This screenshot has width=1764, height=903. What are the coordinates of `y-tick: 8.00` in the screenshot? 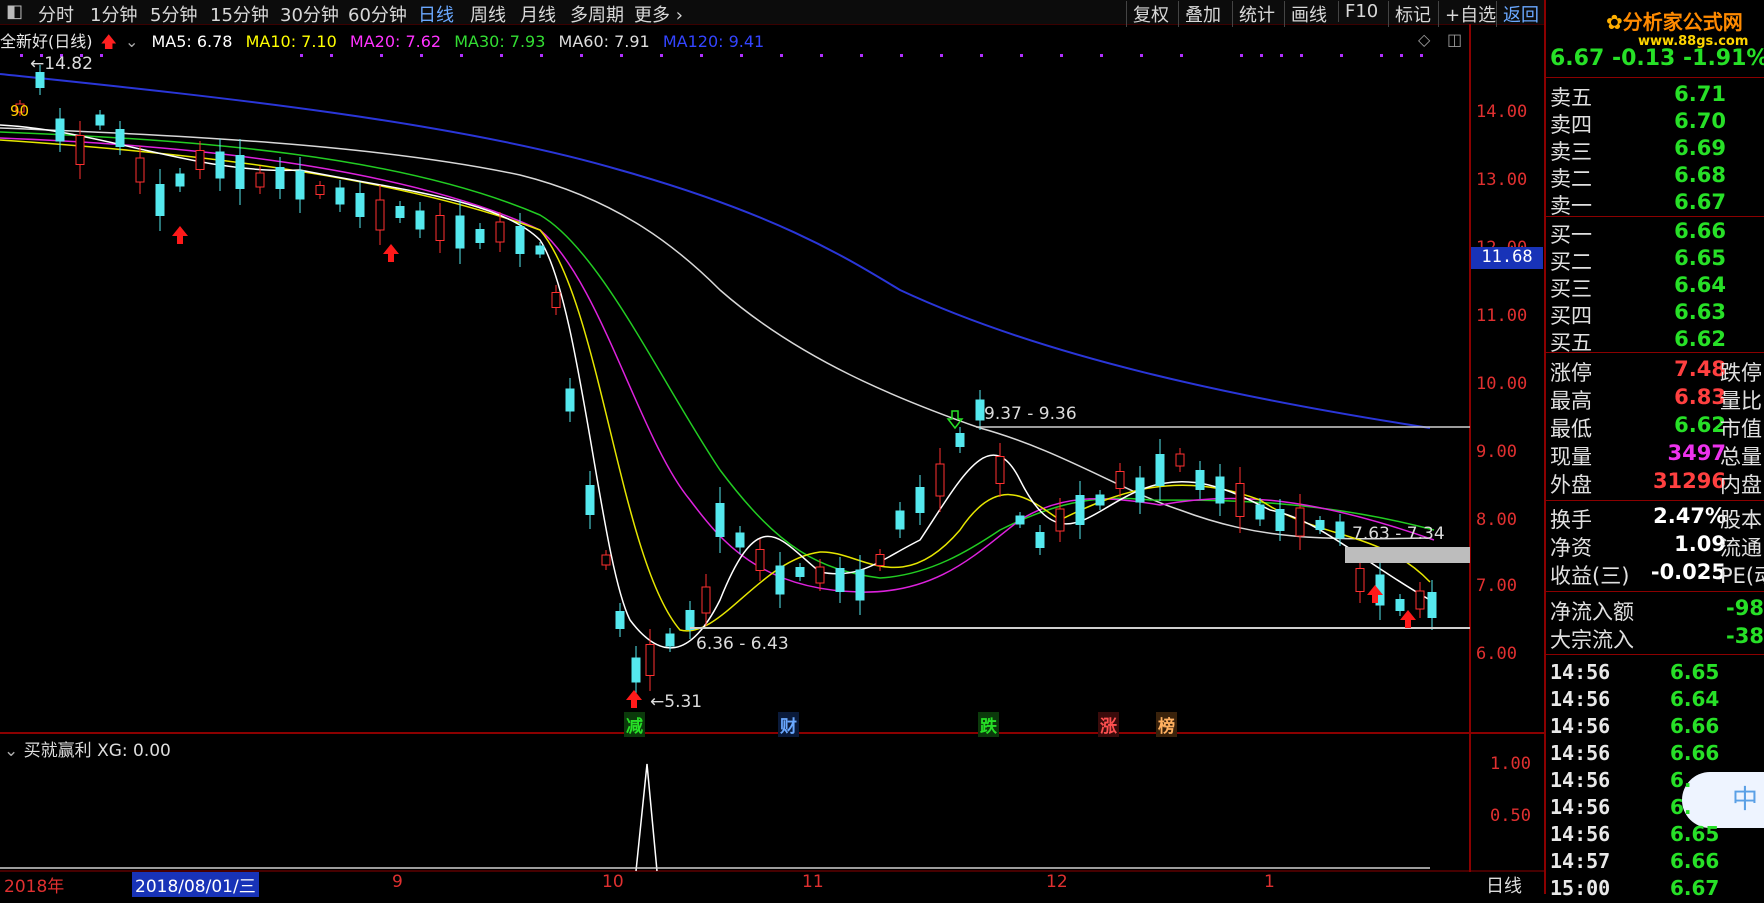 It's located at (1496, 520).